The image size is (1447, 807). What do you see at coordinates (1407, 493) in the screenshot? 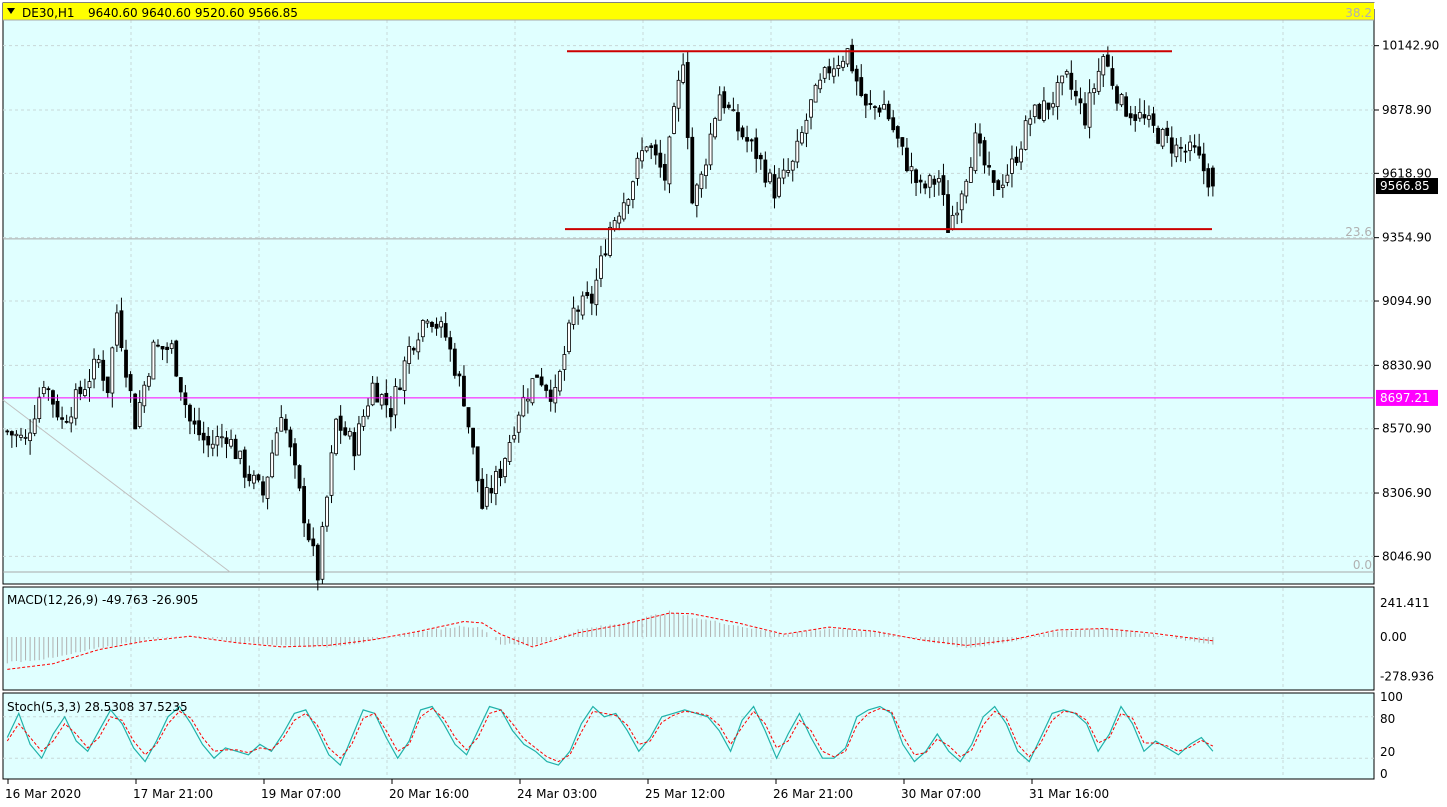
I see `price-axis-label: 8306.90` at bounding box center [1407, 493].